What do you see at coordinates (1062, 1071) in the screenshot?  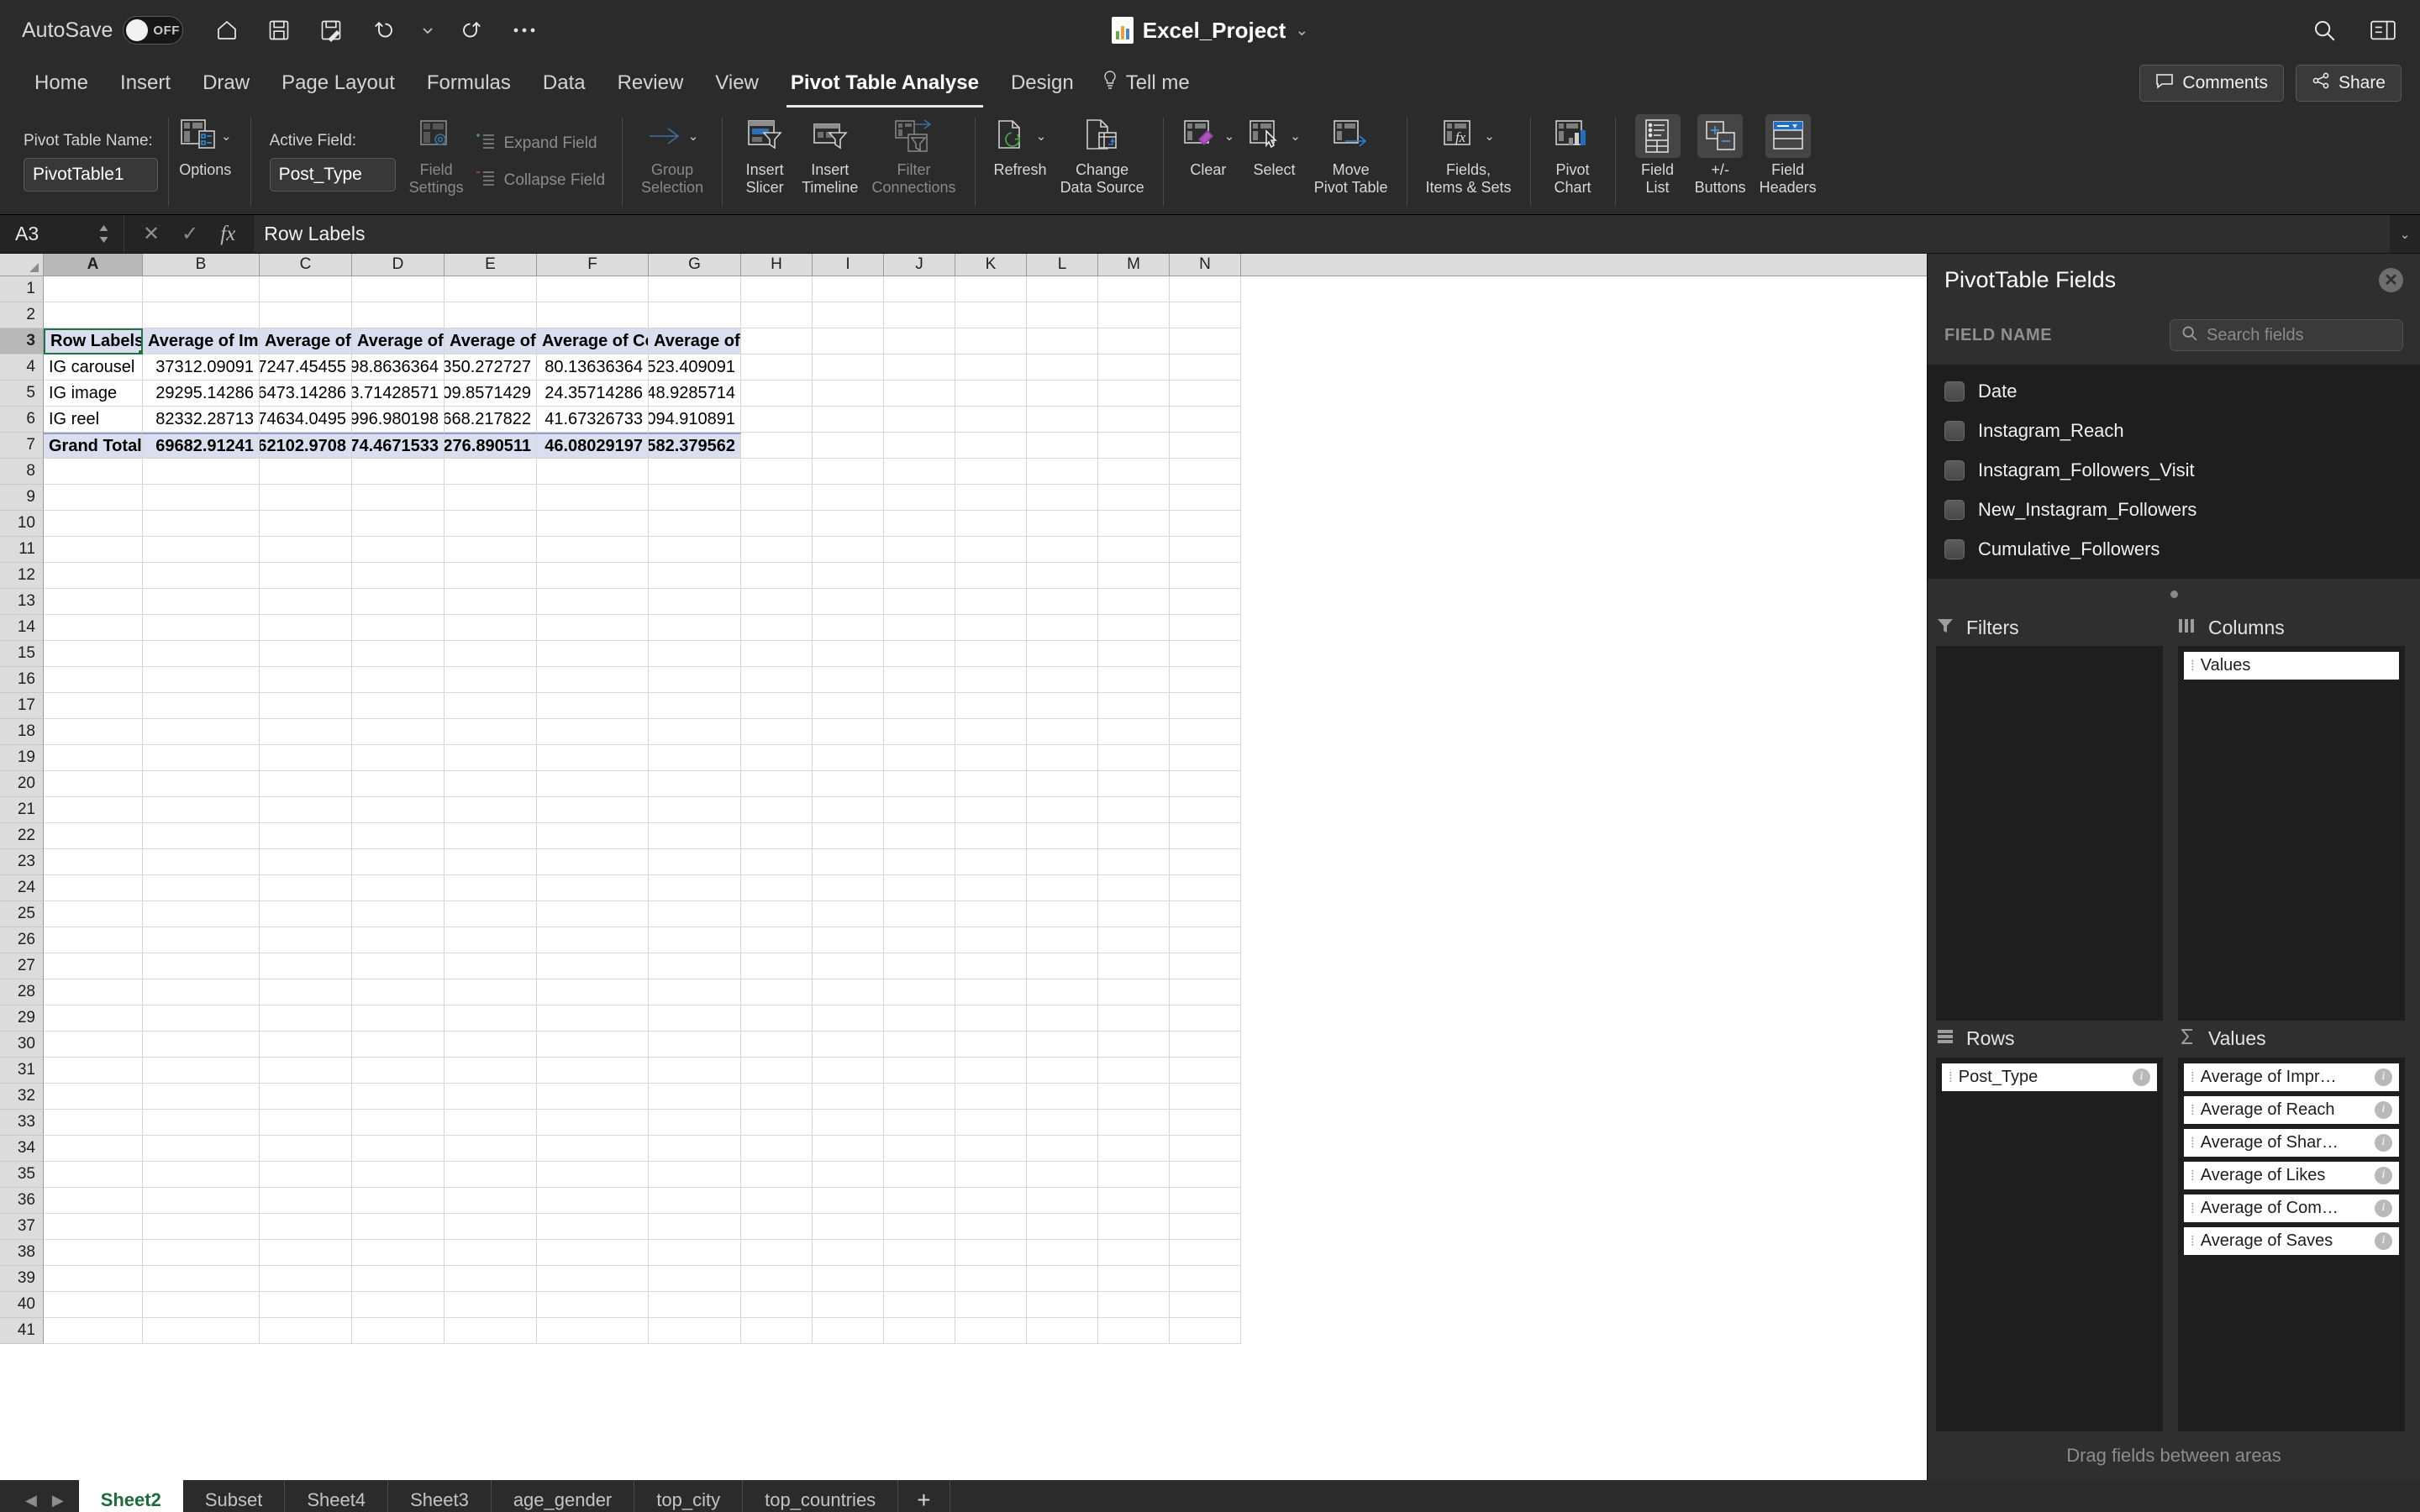 I see `cell-L31` at bounding box center [1062, 1071].